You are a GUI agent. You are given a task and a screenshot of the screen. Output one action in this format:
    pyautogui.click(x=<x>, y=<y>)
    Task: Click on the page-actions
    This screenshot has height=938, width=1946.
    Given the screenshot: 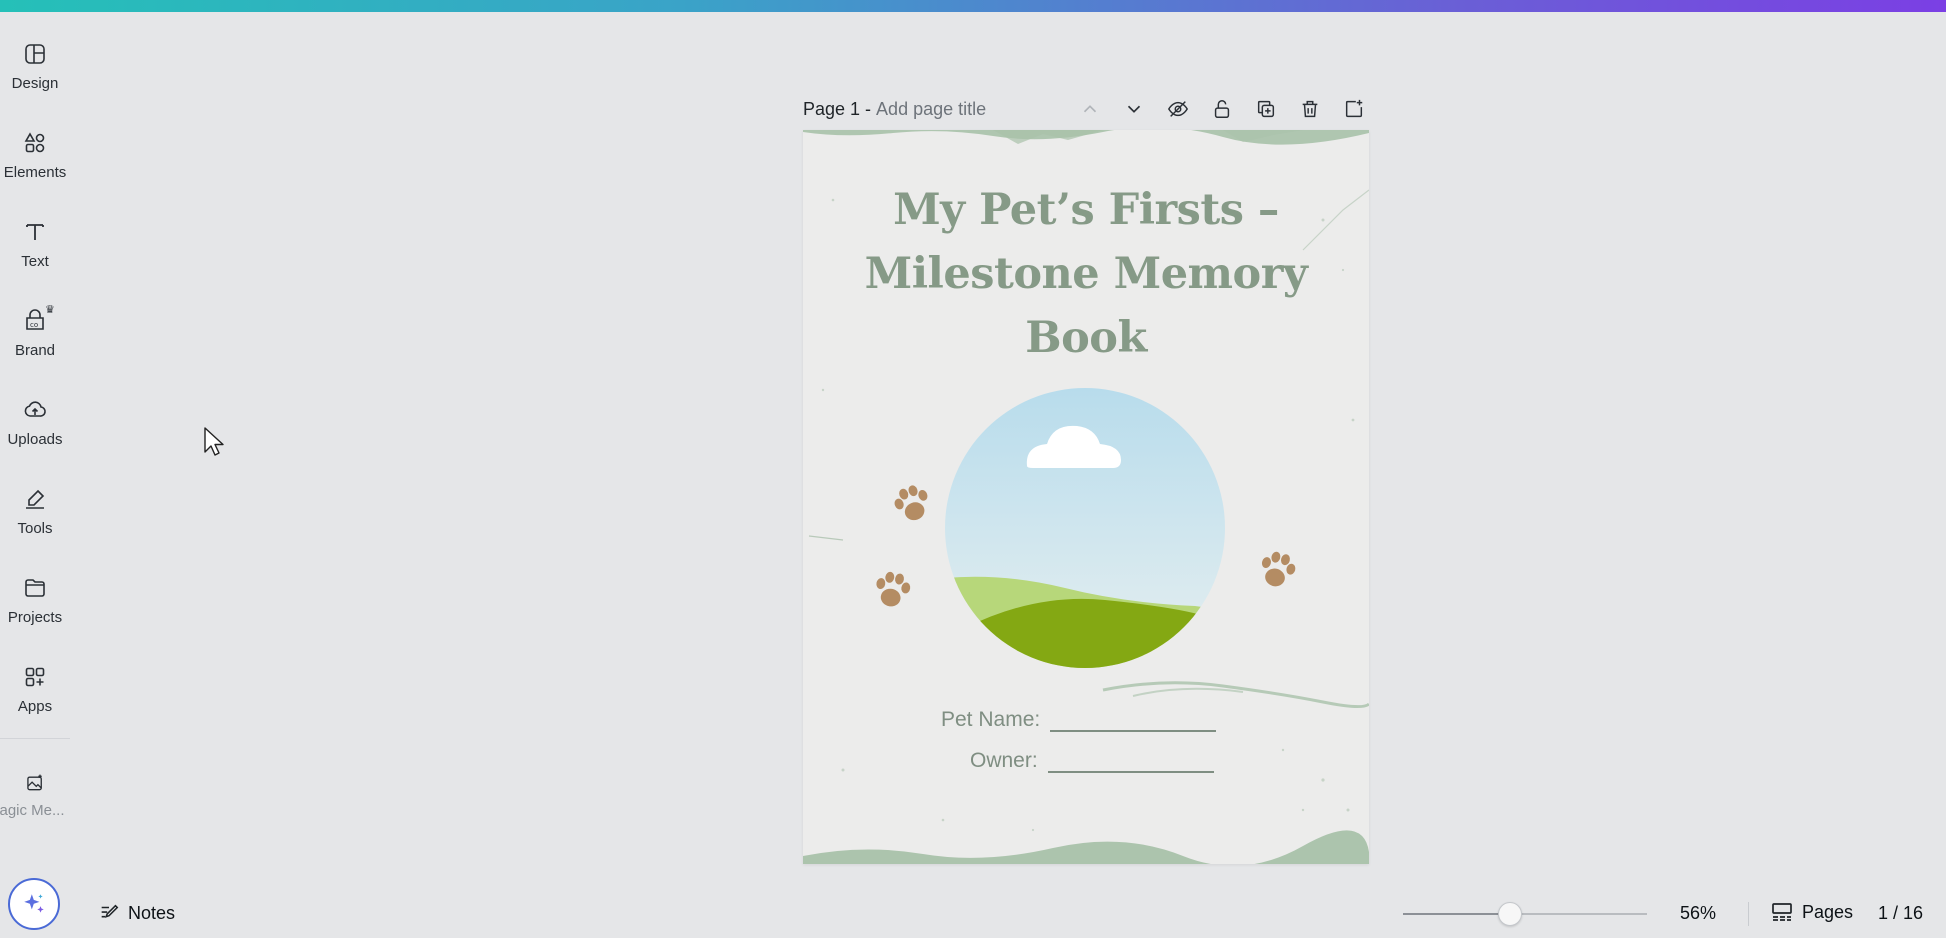 What is the action you would take?
    pyautogui.click(x=1215, y=109)
    